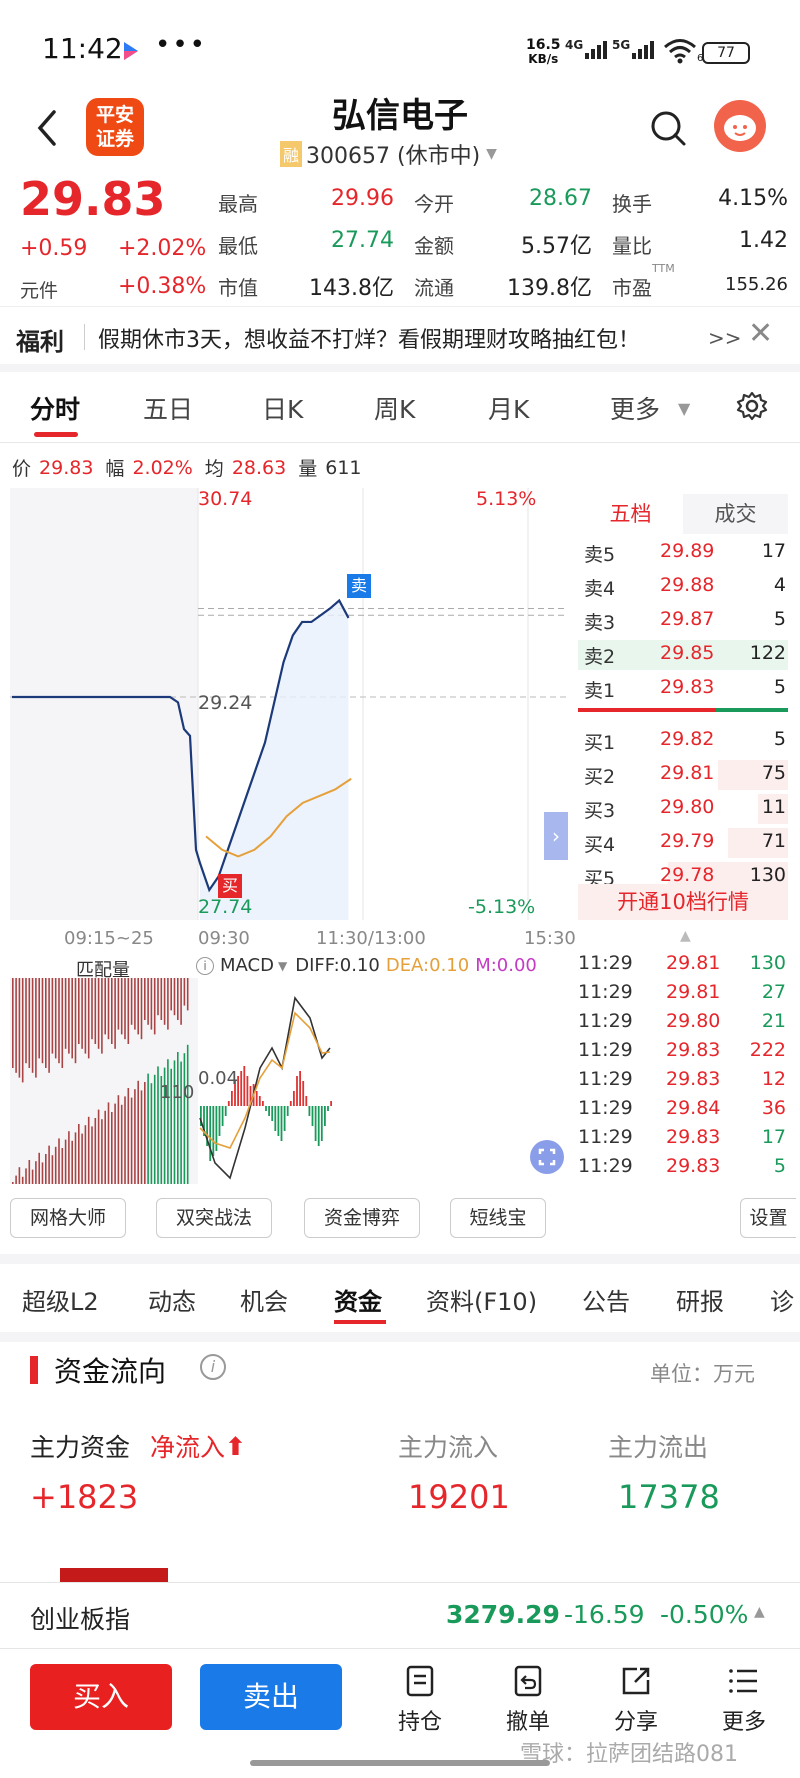  Describe the element at coordinates (768, 1218) in the screenshot. I see `settings-button: 设置` at that location.